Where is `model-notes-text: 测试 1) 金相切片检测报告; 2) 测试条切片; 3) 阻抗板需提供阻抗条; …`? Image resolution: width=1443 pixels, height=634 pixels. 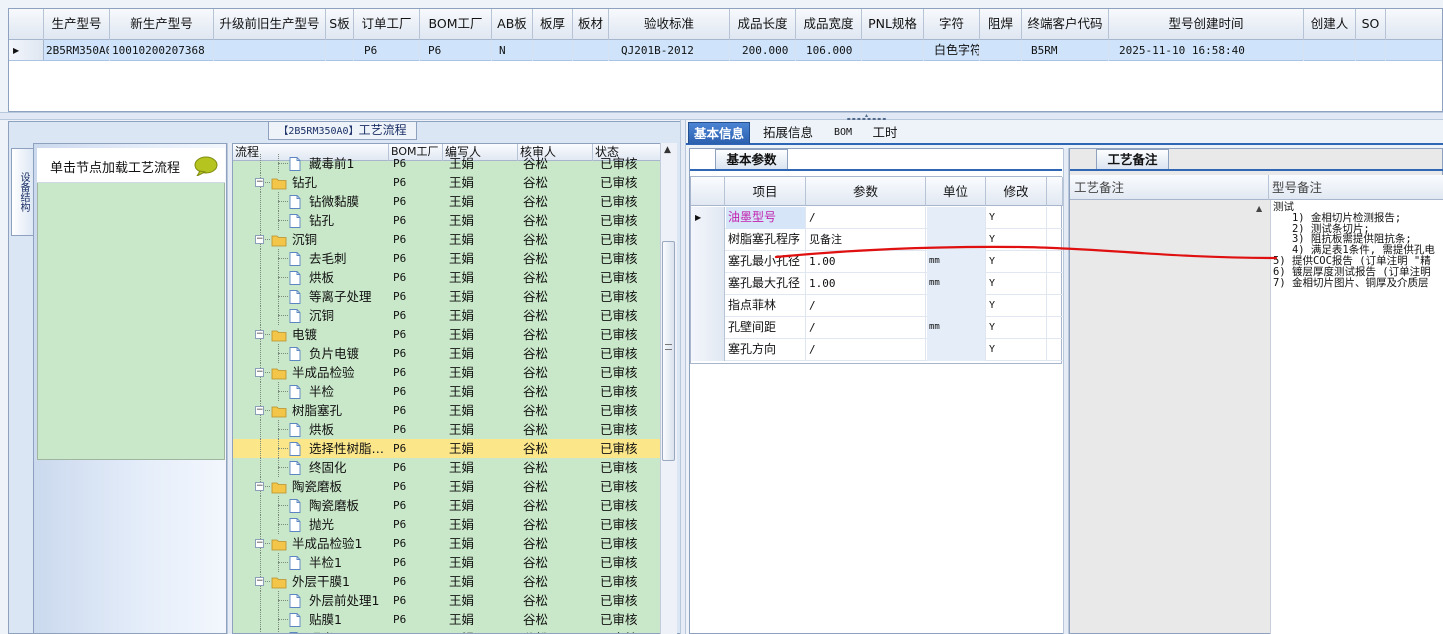
model-notes-text: 测试 1) 金相切片检测报告; 2) 测试条切片; 3) 阻抗板需提供阻抗条; … is located at coordinates (1356, 417).